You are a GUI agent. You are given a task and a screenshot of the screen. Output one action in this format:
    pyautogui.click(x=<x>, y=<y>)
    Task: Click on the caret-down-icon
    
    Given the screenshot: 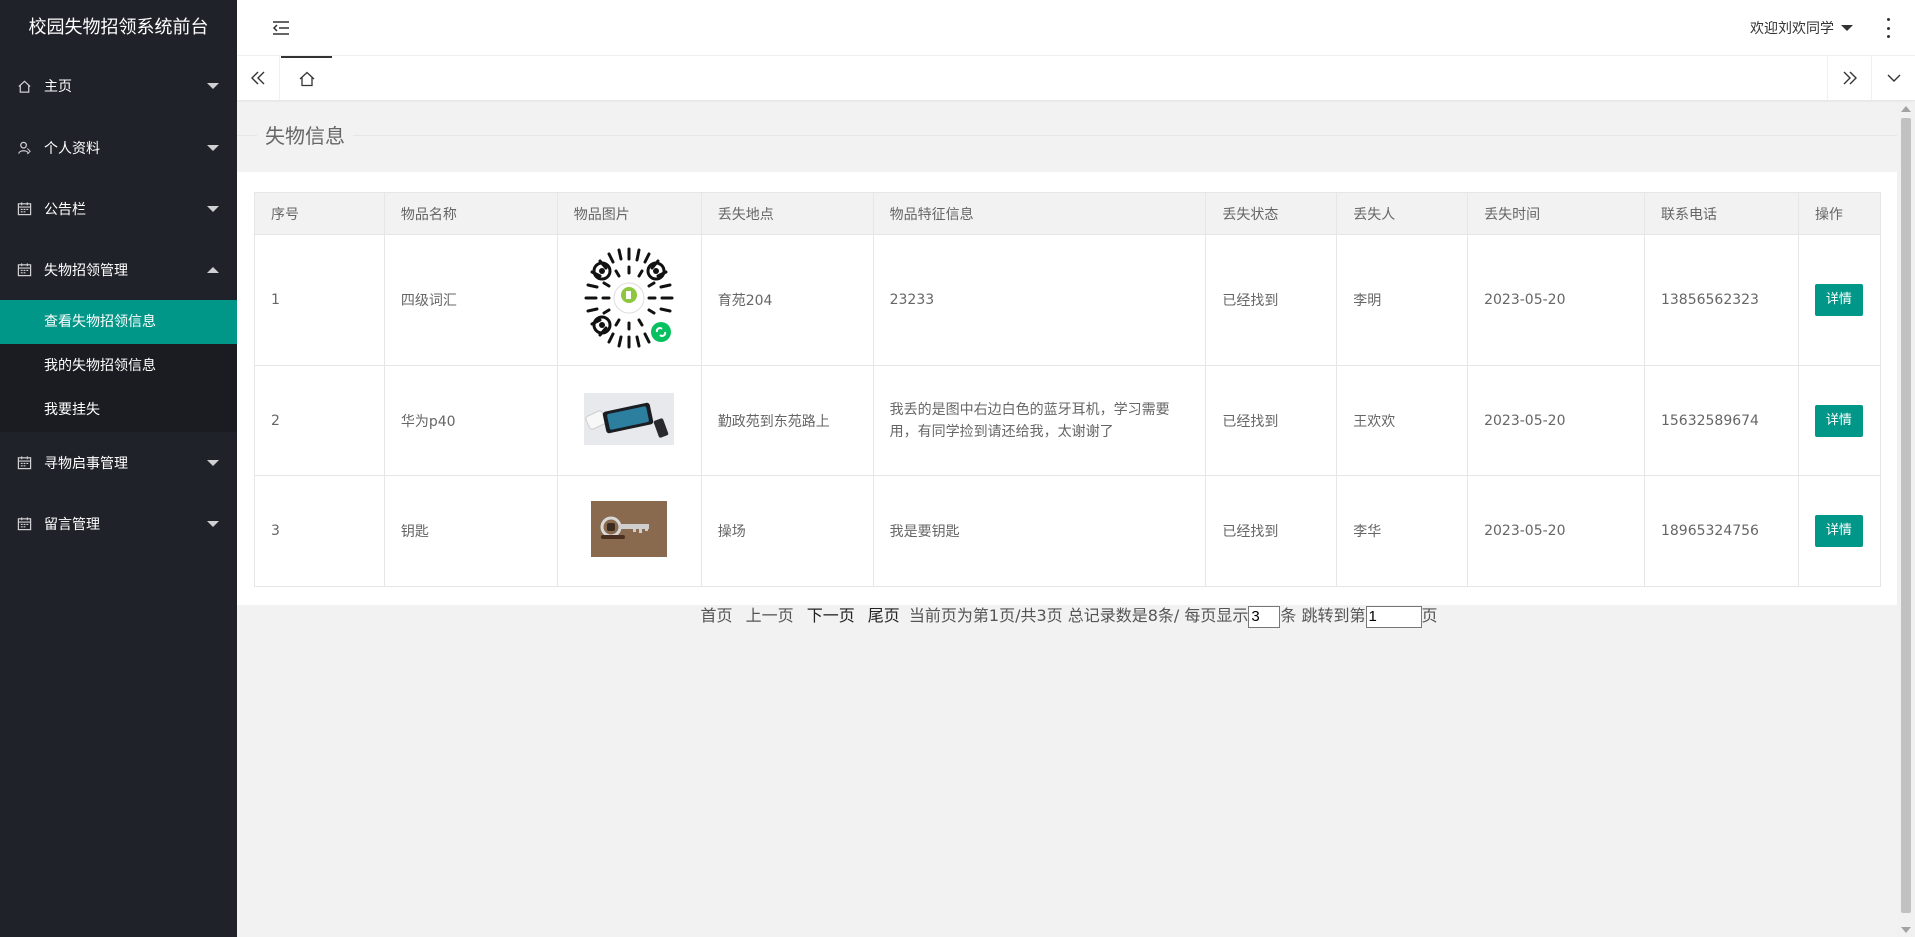 What is the action you would take?
    pyautogui.click(x=1847, y=28)
    